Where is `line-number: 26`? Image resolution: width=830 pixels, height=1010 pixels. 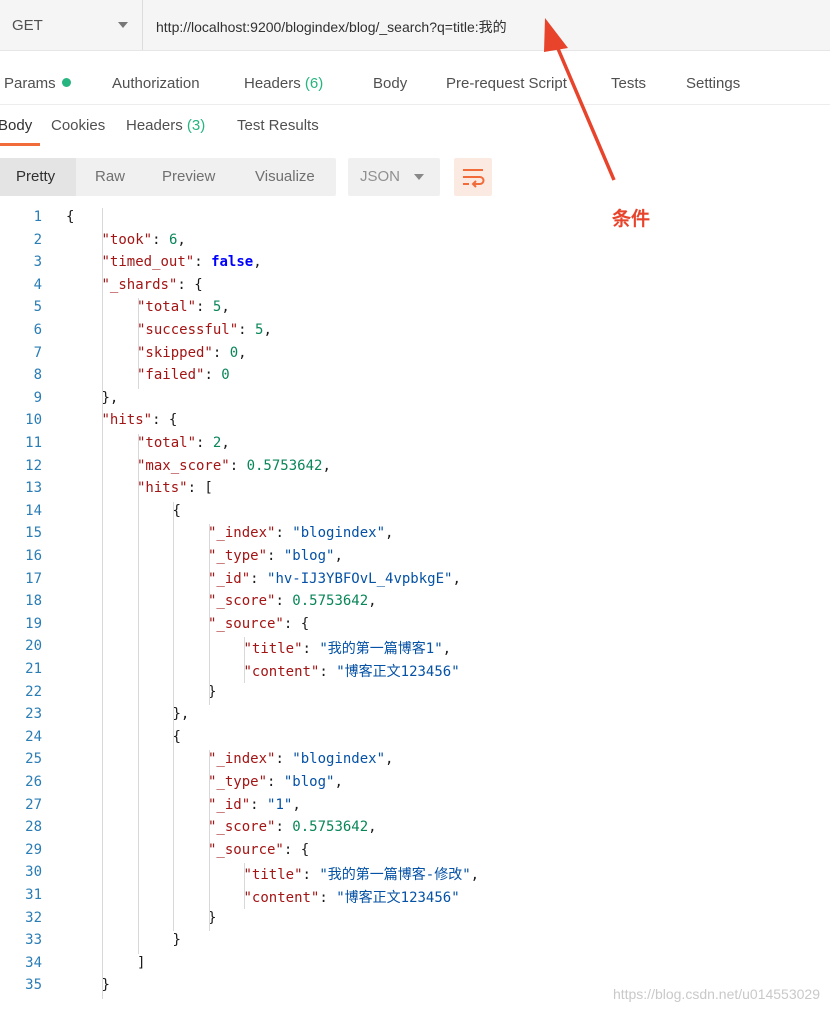
line-number: 26 is located at coordinates (33, 782).